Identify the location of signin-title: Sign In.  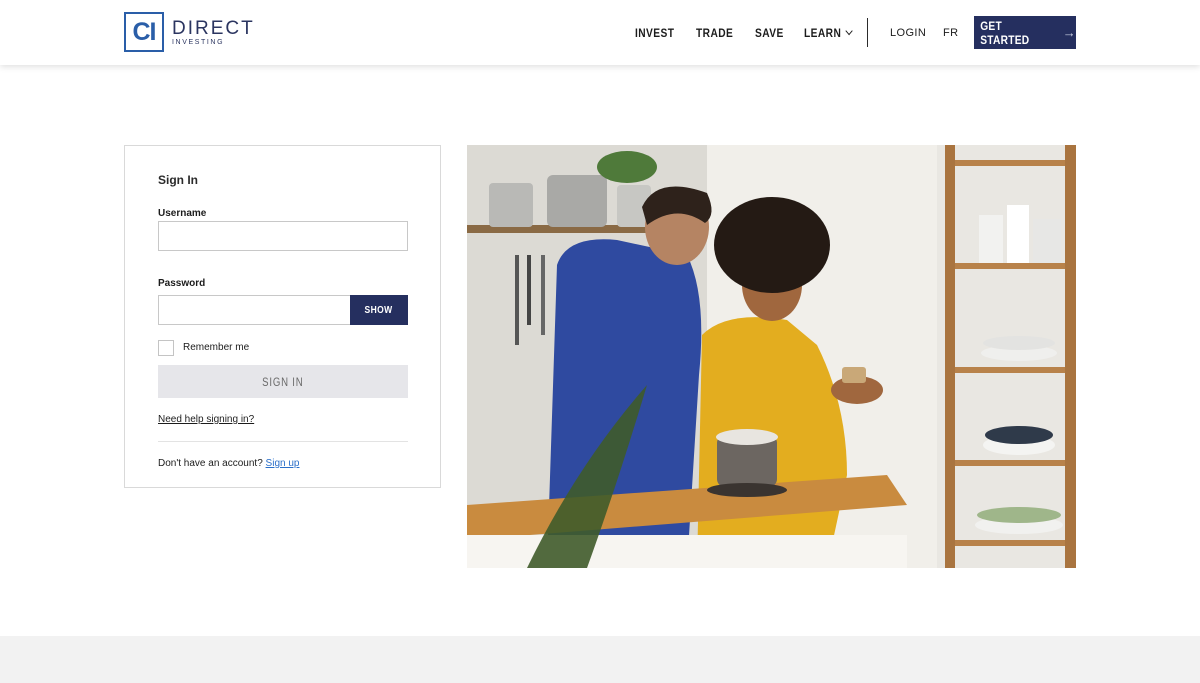
(178, 180).